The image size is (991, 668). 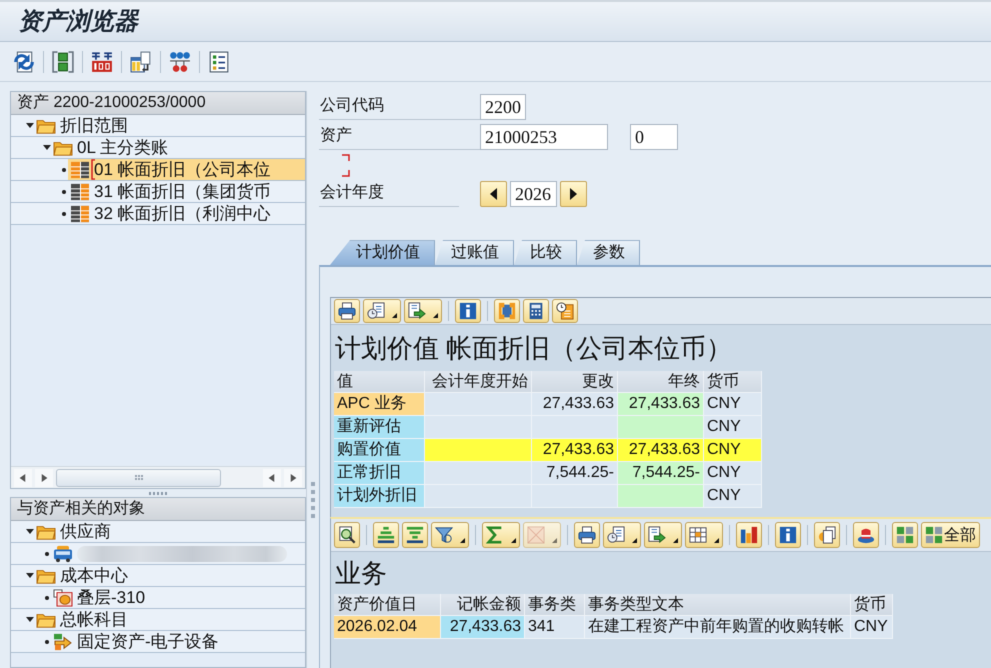 What do you see at coordinates (24, 61) in the screenshot?
I see `refresh-icon` at bounding box center [24, 61].